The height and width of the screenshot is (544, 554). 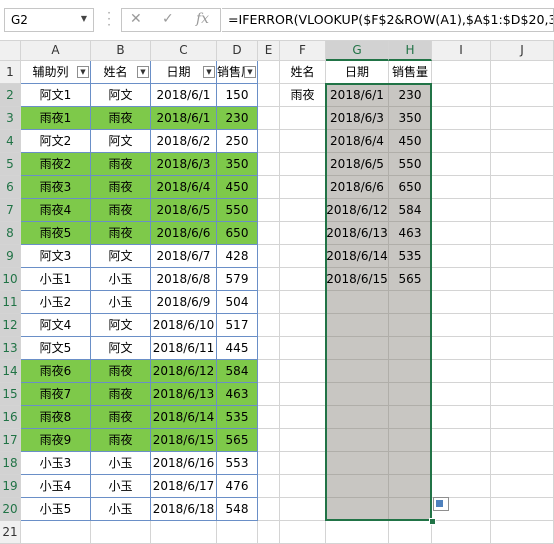 I want to click on cell-g8: 2018/6/13, so click(x=357, y=233).